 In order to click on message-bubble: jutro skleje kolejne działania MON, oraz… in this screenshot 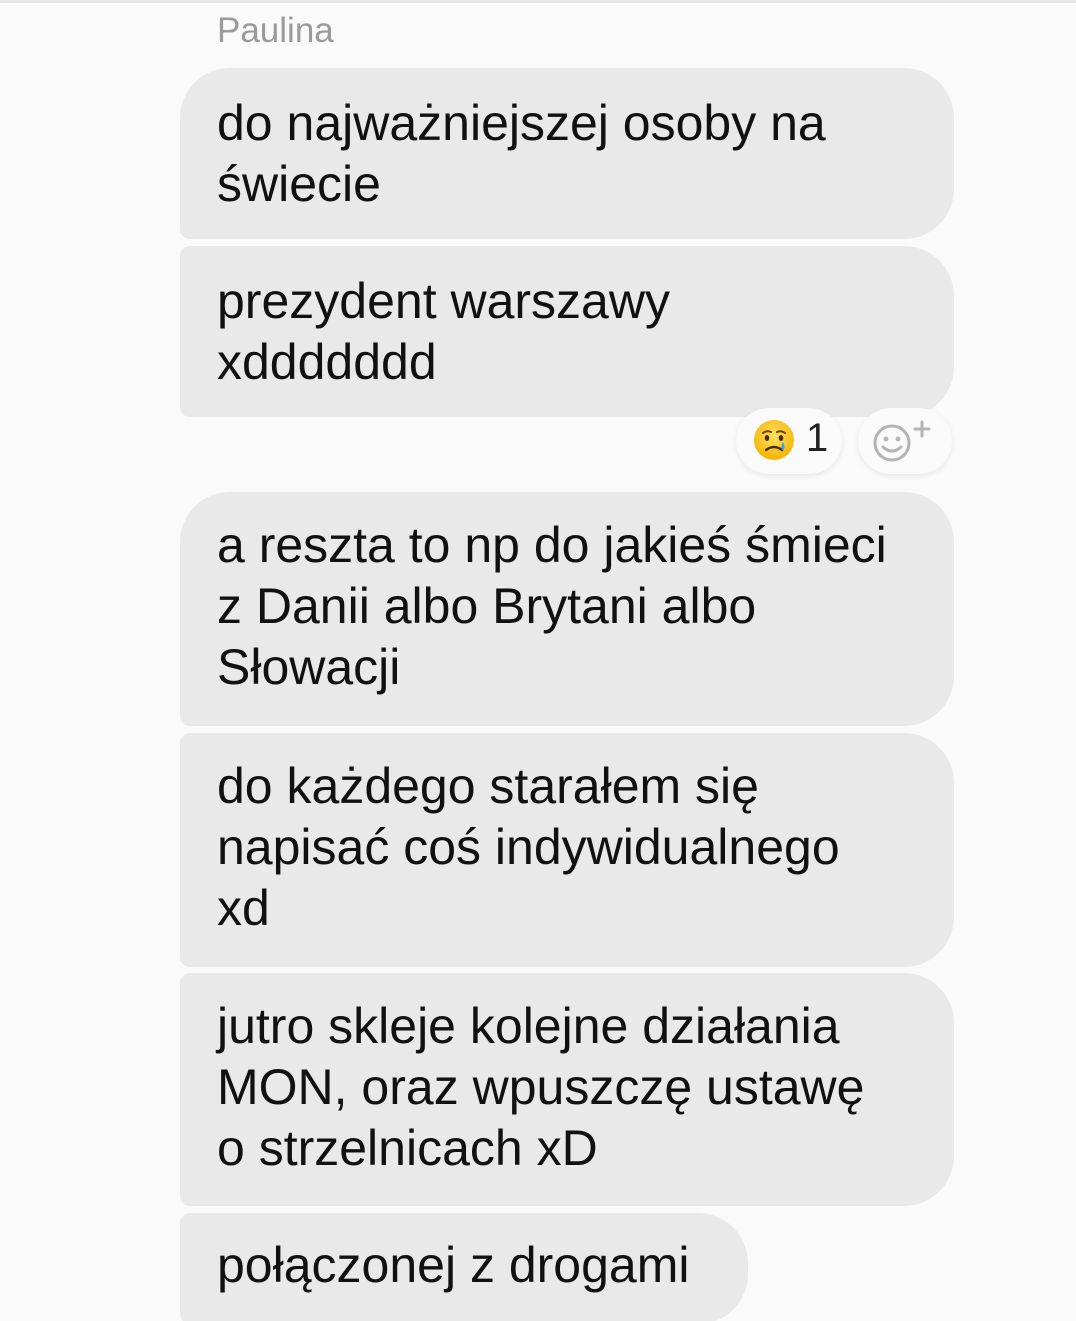, I will do `click(567, 1089)`.